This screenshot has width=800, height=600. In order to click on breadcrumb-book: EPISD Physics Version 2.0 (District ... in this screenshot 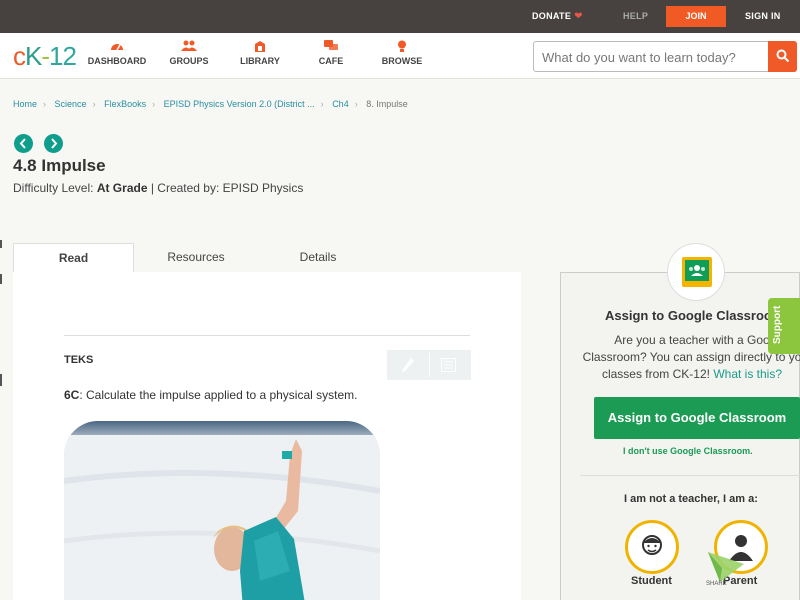, I will do `click(239, 104)`.